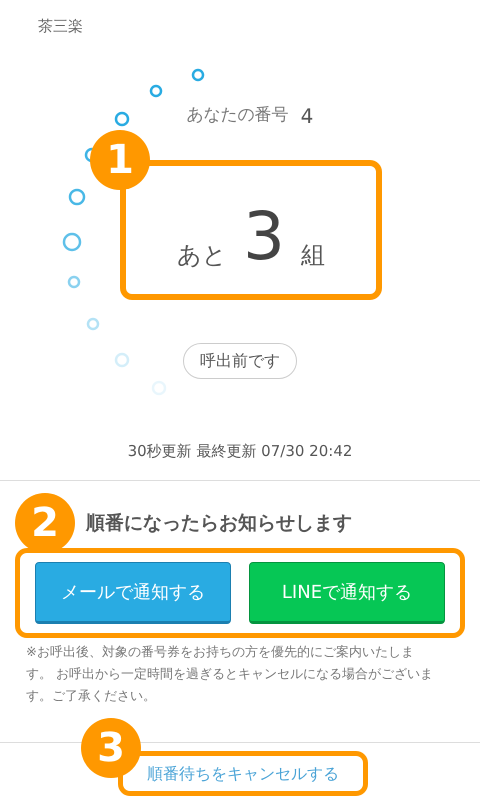 This screenshot has height=800, width=480. I want to click on mail-notify-button: メールで通知する, so click(133, 593).